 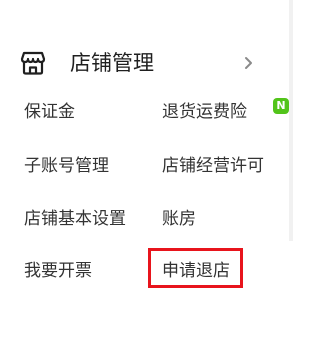 I want to click on menu-item-accounting: 账房, so click(x=179, y=219).